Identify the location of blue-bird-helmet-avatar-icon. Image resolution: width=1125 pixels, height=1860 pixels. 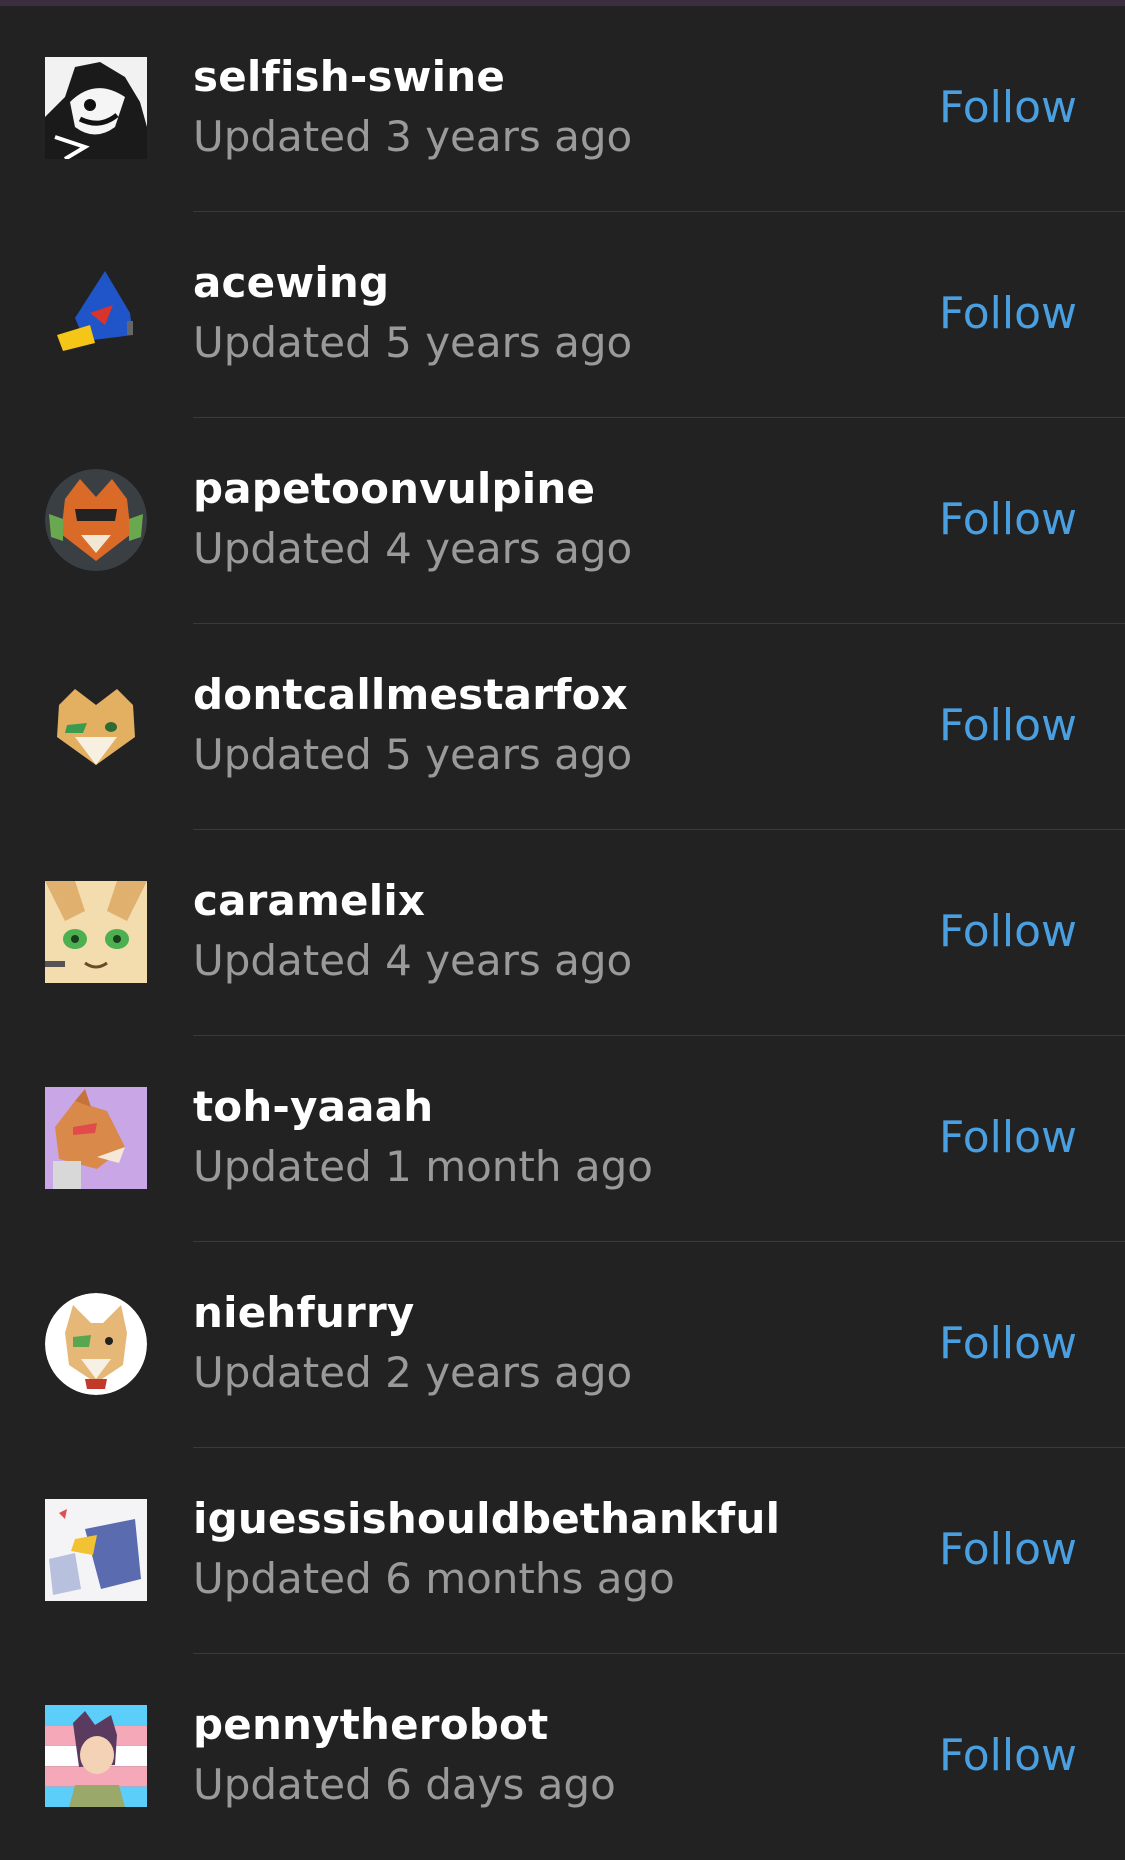
(96, 314).